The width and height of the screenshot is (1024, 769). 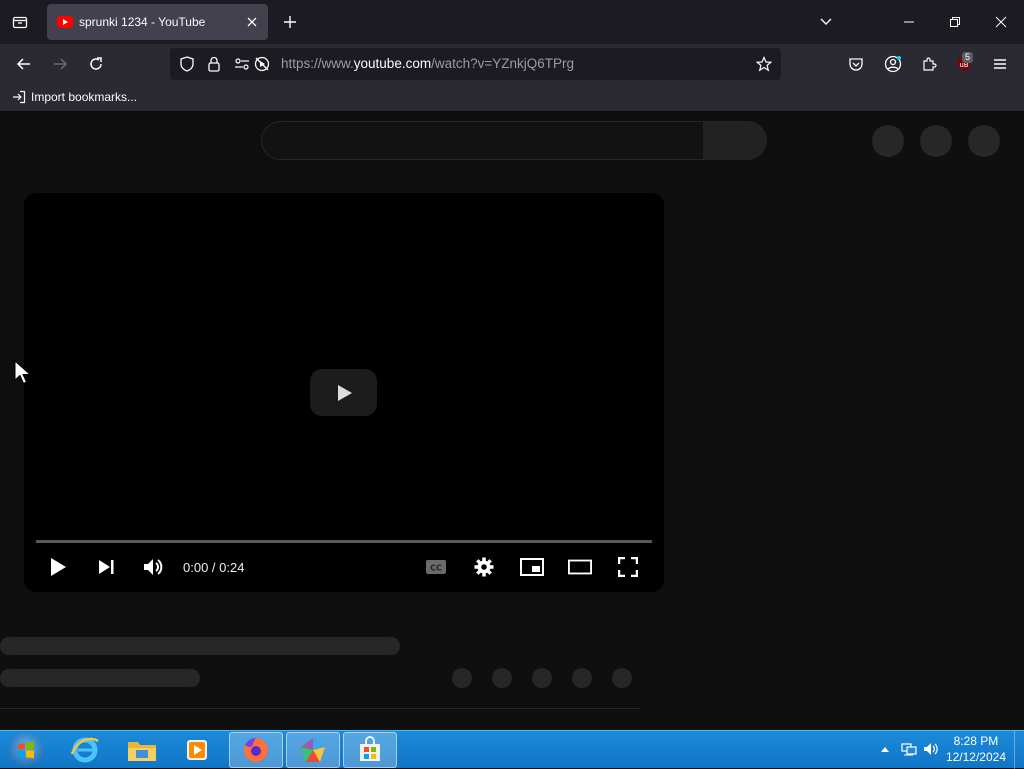 What do you see at coordinates (214, 64) in the screenshot?
I see `lock-icon` at bounding box center [214, 64].